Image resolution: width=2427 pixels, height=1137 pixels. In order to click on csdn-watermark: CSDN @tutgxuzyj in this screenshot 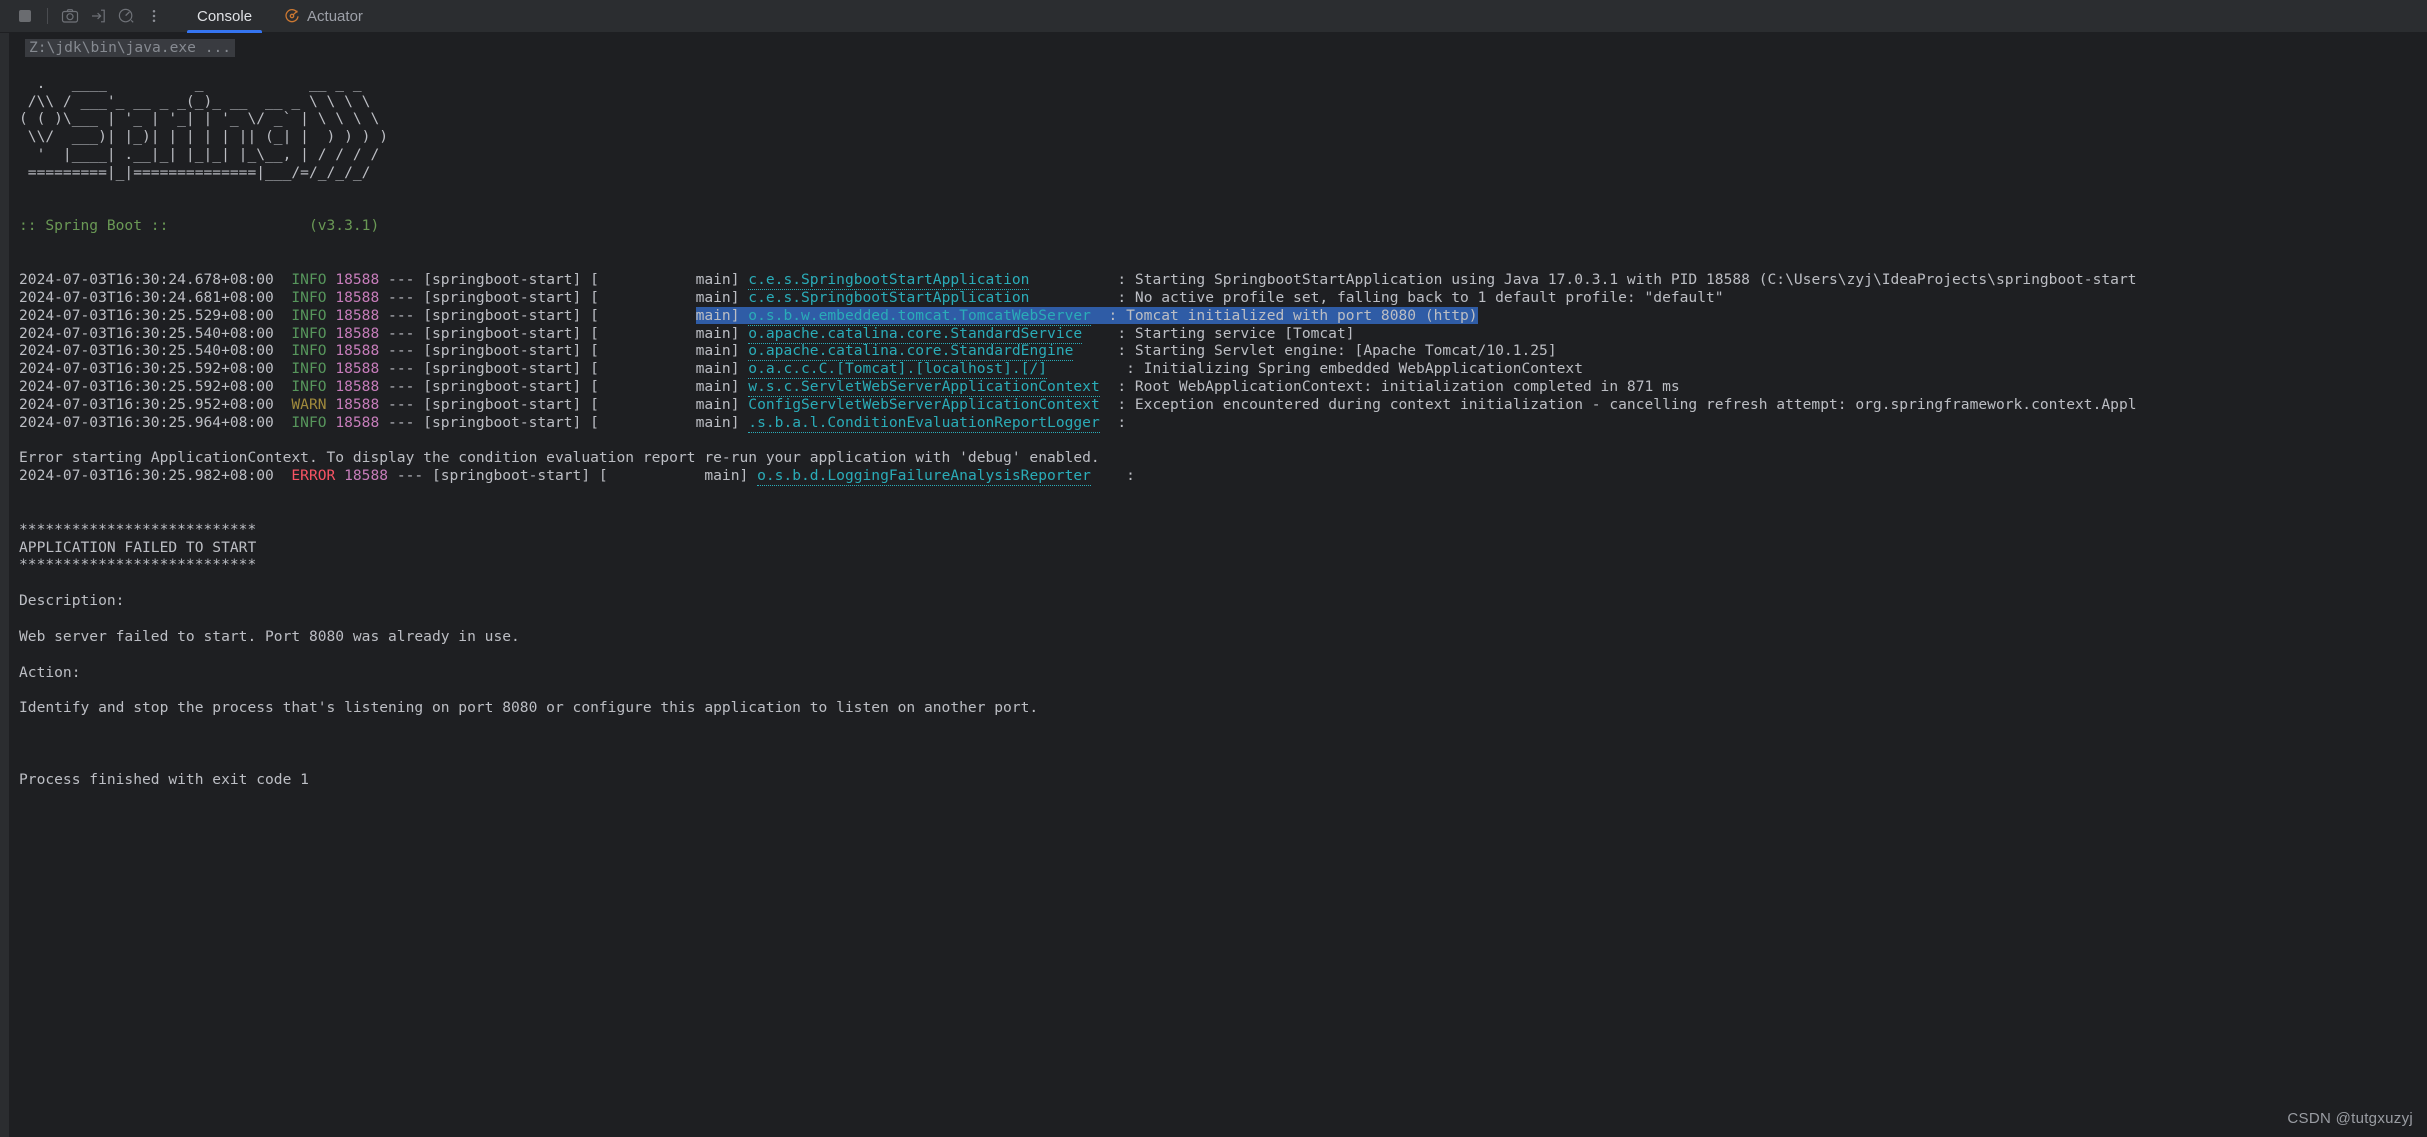, I will do `click(2350, 1118)`.